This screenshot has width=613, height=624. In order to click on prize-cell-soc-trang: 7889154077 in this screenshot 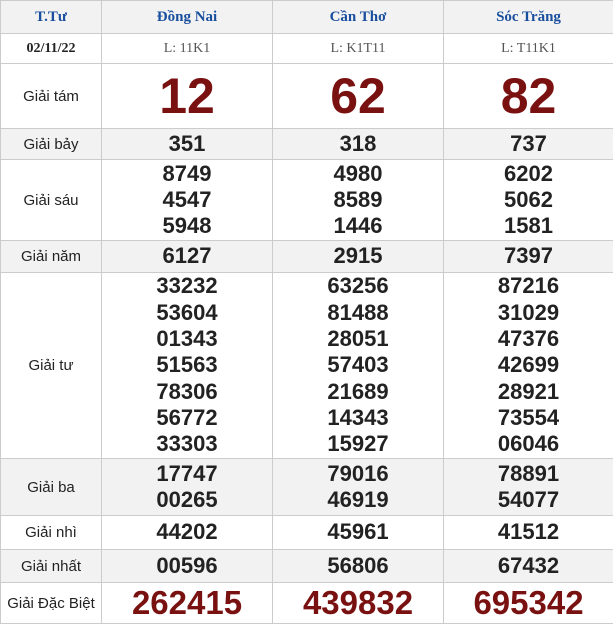, I will do `click(528, 487)`.